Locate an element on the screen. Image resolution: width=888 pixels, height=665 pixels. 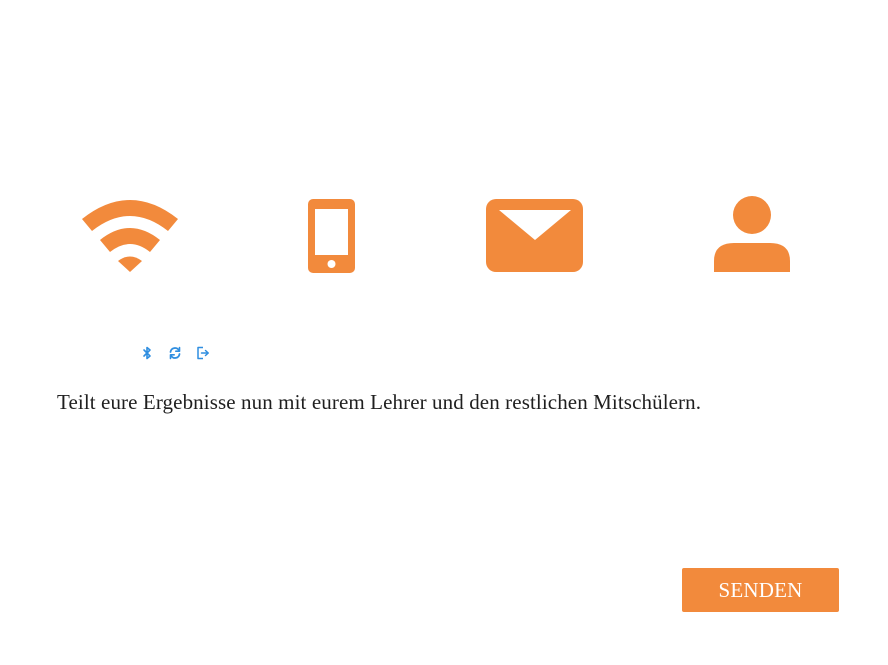
bluetooth-icon is located at coordinates (147, 353).